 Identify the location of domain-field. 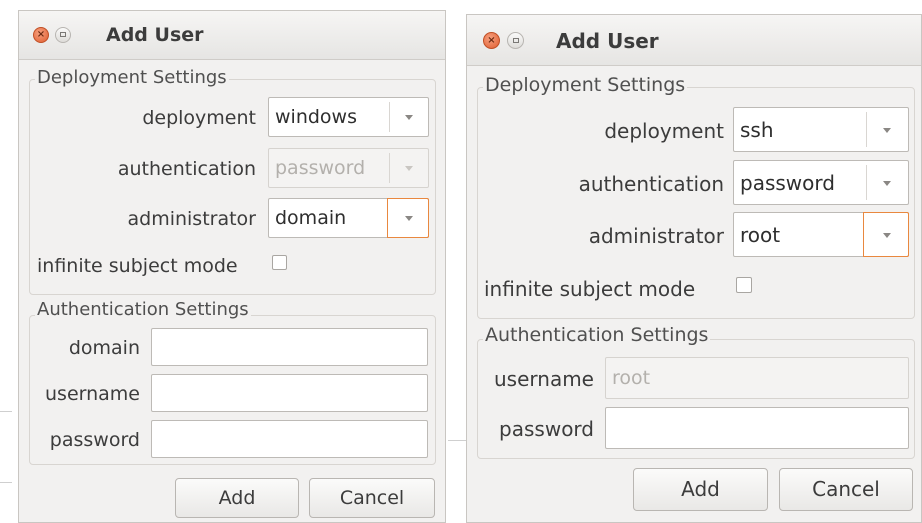
(289, 347).